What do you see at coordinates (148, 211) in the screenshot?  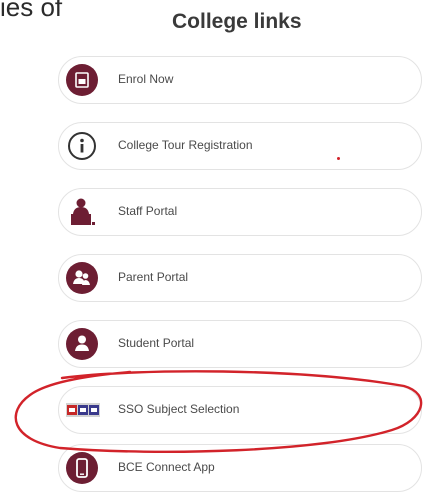 I see `link-label: Staff Portal` at bounding box center [148, 211].